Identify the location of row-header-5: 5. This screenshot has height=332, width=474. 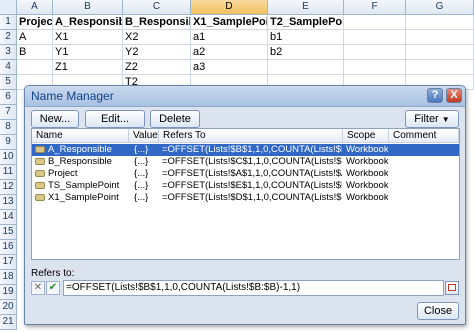
(8, 82).